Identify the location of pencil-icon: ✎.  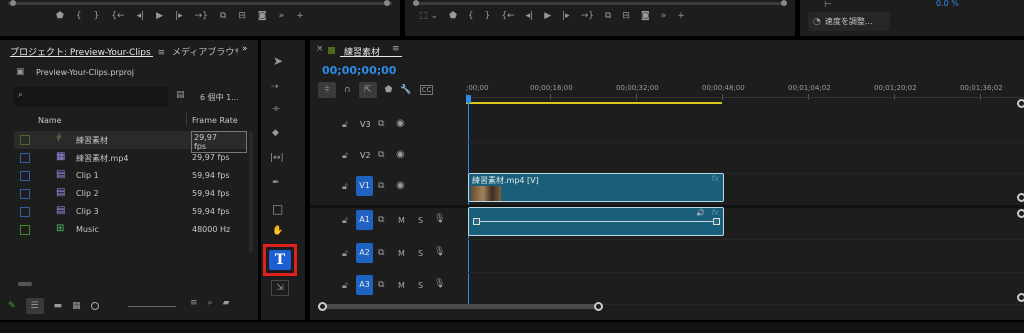
(12, 306).